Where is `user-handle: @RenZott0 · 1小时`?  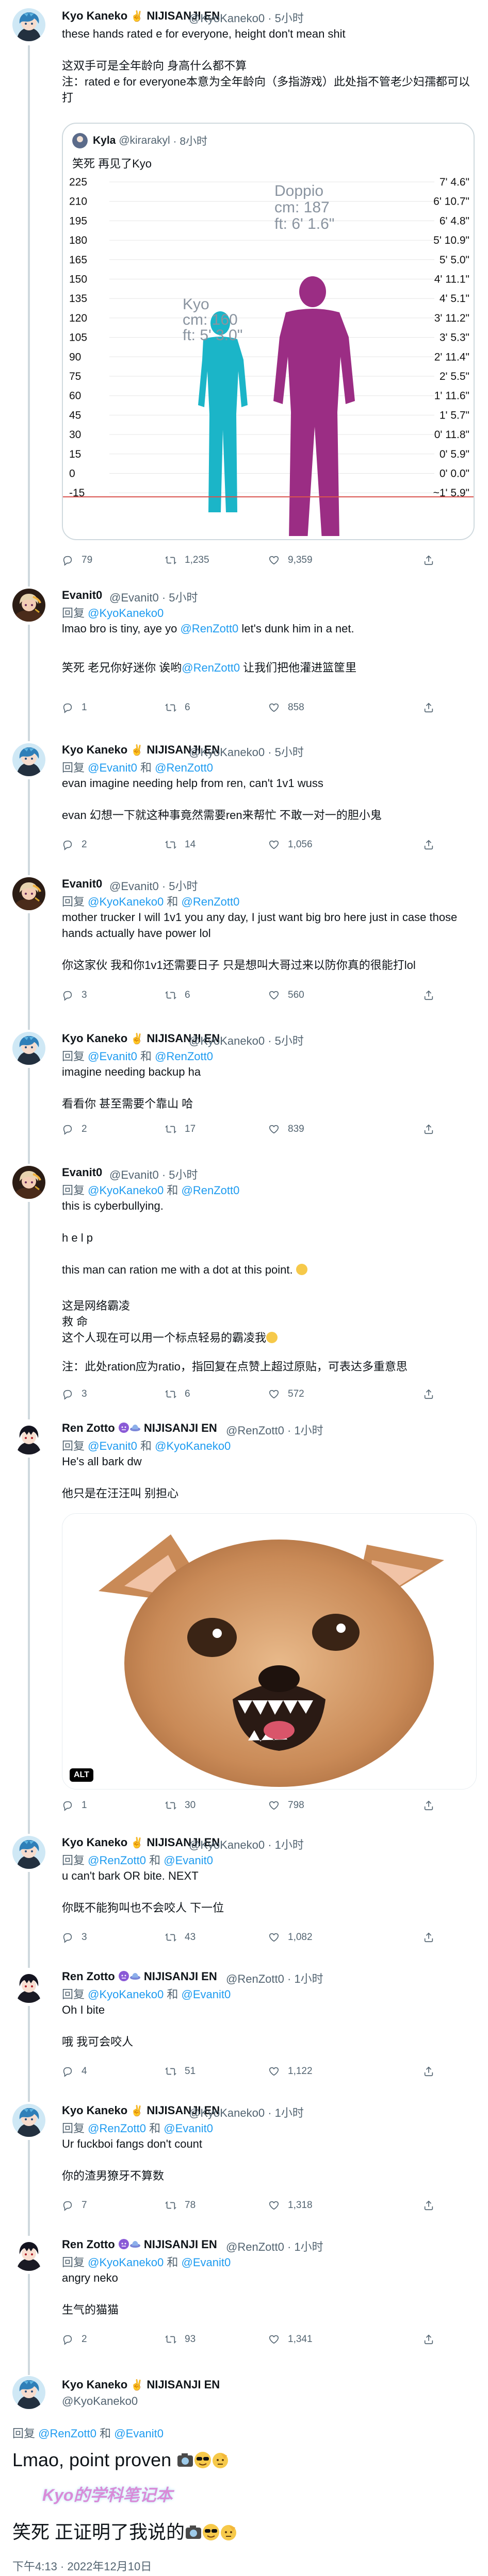
user-handle: @RenZott0 · 1小时 is located at coordinates (274, 2246).